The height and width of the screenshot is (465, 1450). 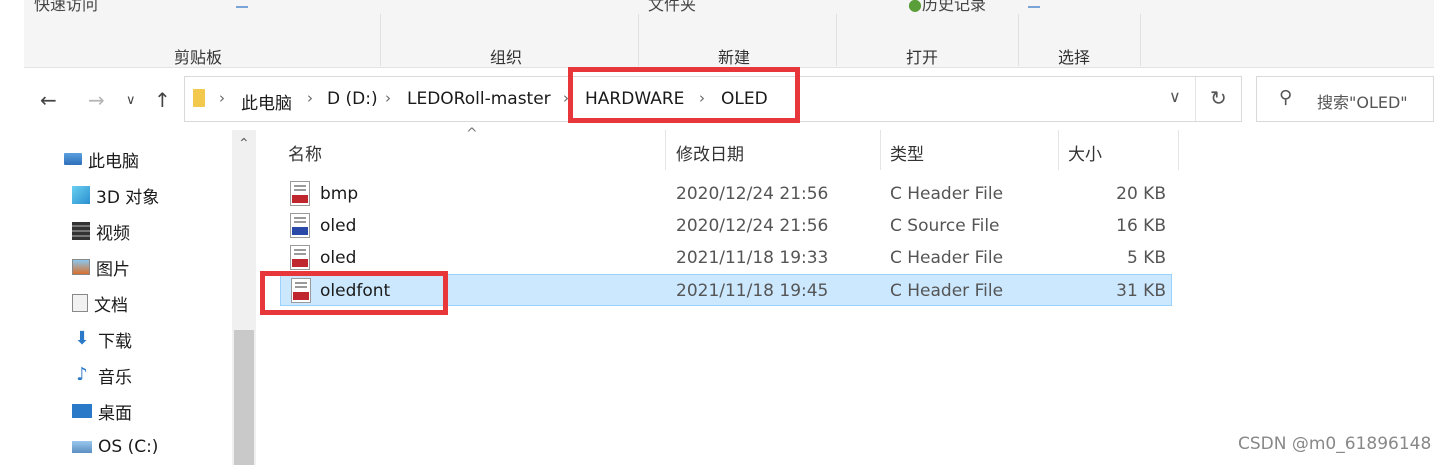 What do you see at coordinates (12, 232) in the screenshot?
I see `left-margin` at bounding box center [12, 232].